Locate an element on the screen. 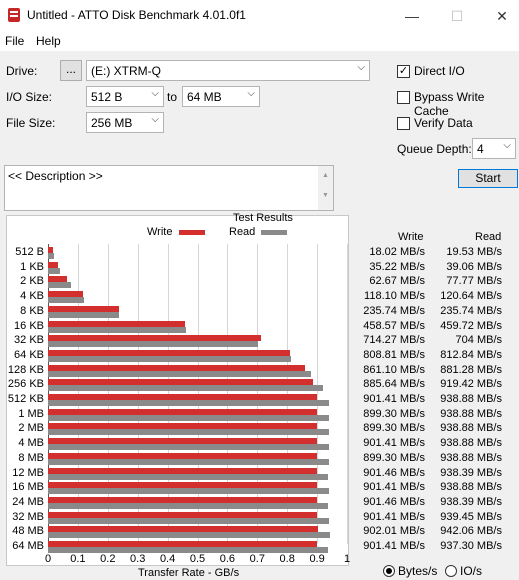 This screenshot has height=580, width=519. write-value: 902.01 MB/s is located at coordinates (394, 531).